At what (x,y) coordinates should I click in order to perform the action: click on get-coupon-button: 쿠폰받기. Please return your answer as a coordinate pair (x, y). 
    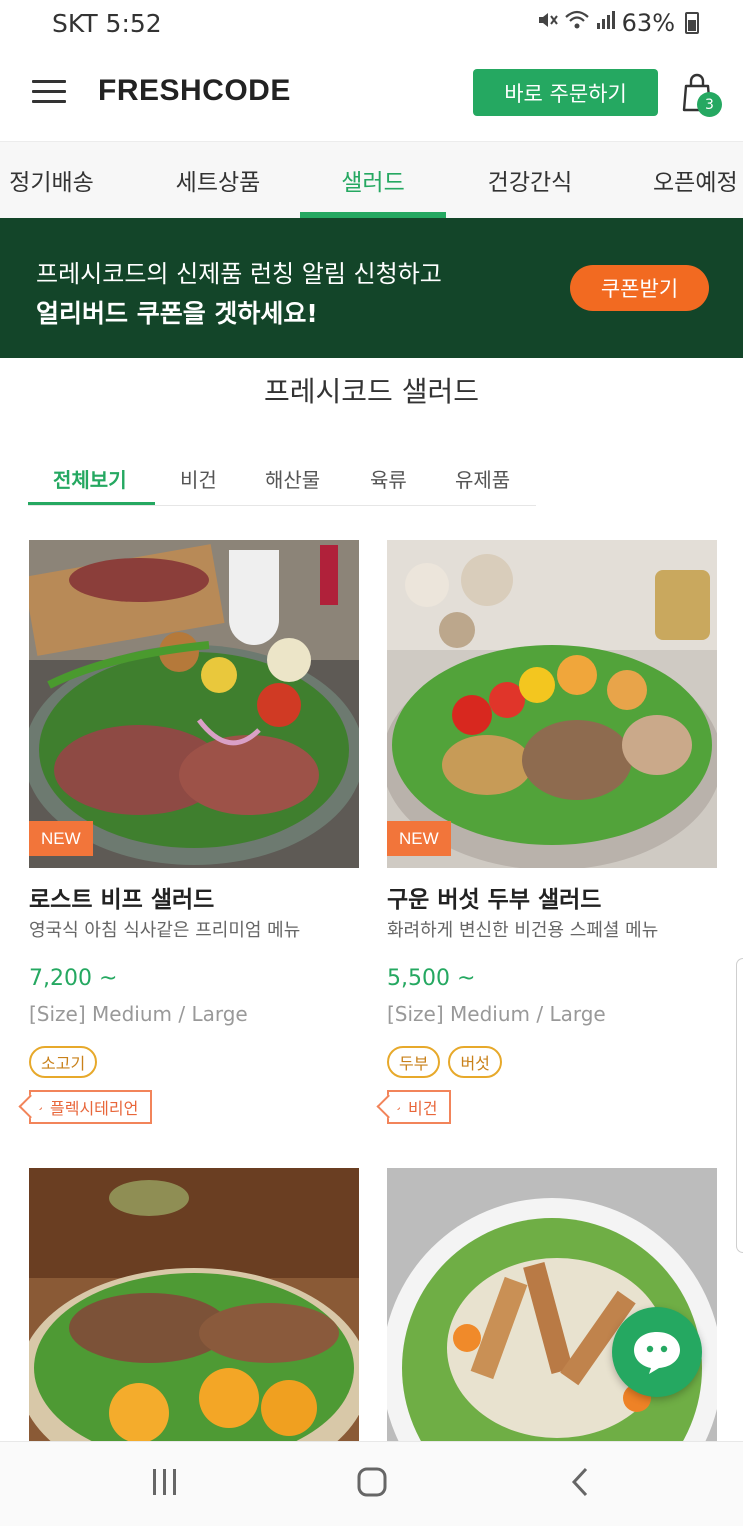
    Looking at the image, I should click on (639, 288).